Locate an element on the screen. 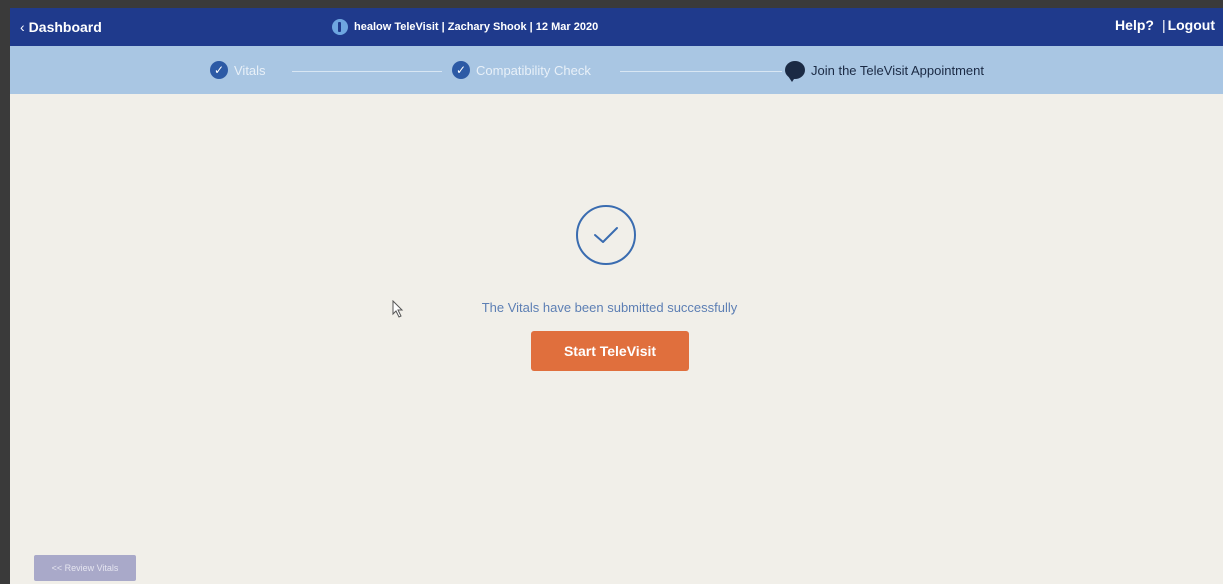 This screenshot has height=584, width=1223. step-vitals: ✓ Vitals is located at coordinates (238, 70).